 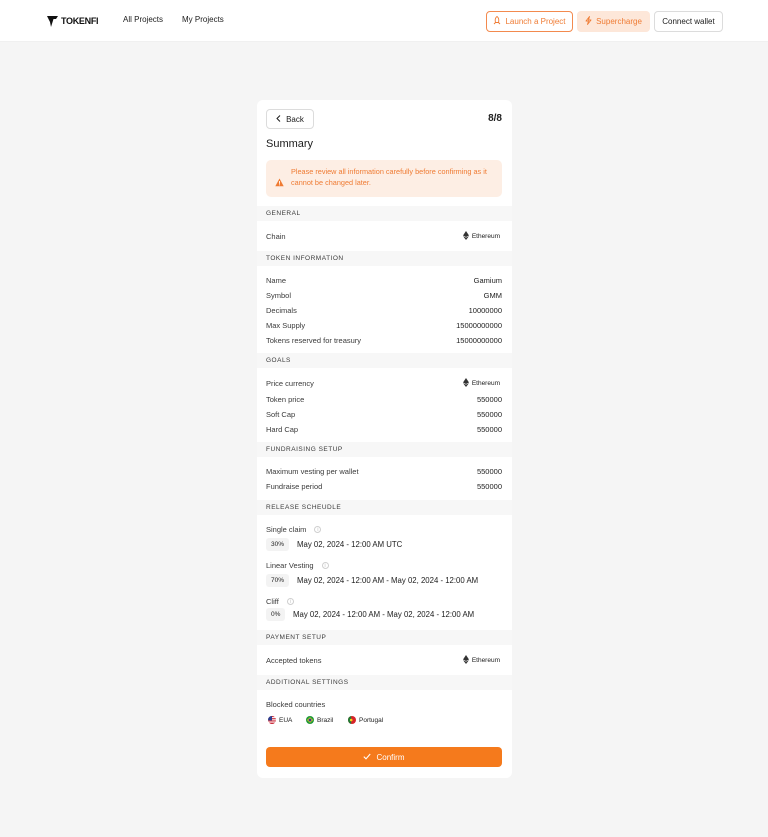 What do you see at coordinates (485, 660) in the screenshot?
I see `accepted-tokens-value: Ethereum` at bounding box center [485, 660].